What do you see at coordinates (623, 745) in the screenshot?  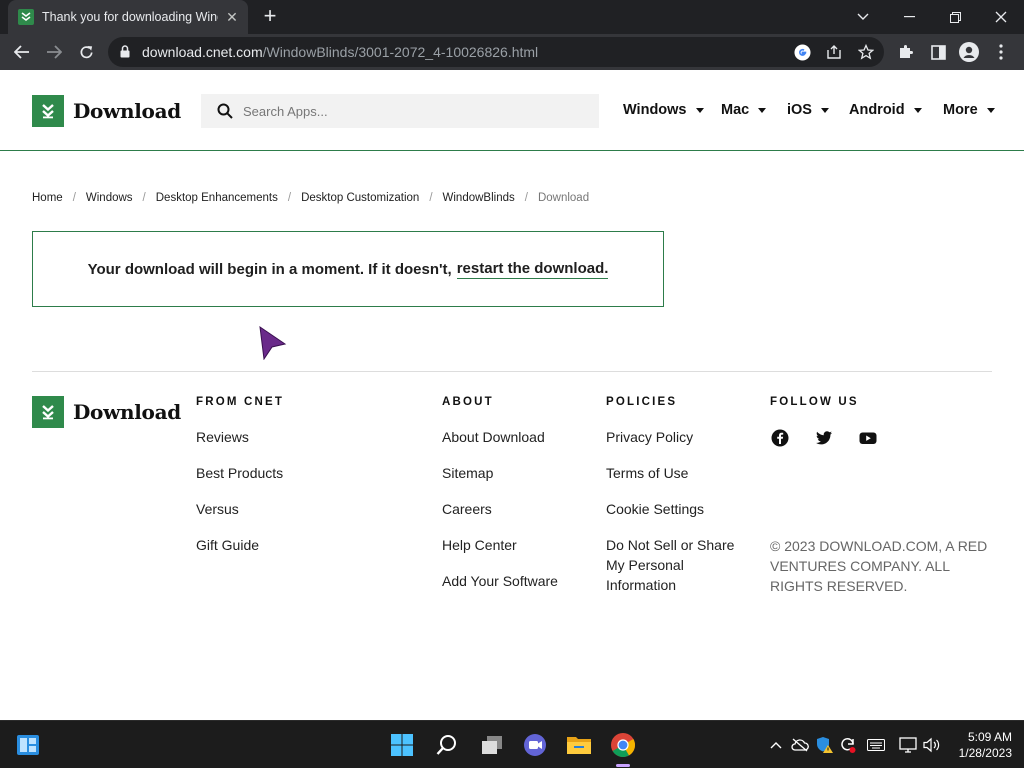 I see `chrome-taskbar-icon` at bounding box center [623, 745].